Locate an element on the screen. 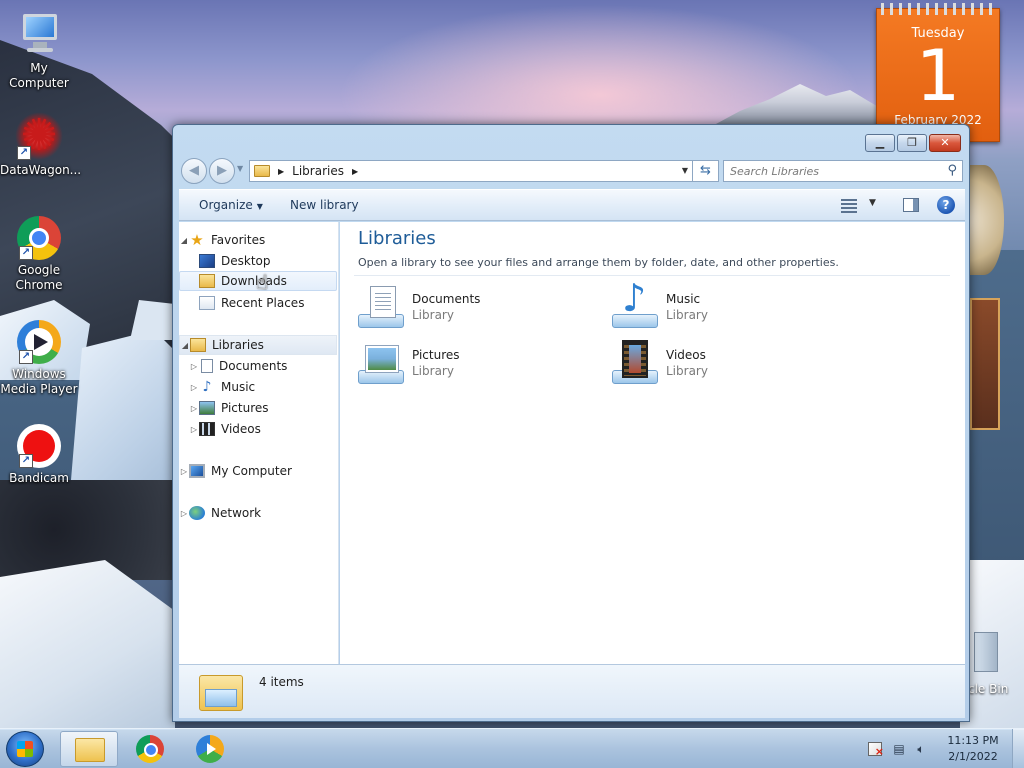 This screenshot has height=768, width=1024. media-gadget is located at coordinates (985, 364).